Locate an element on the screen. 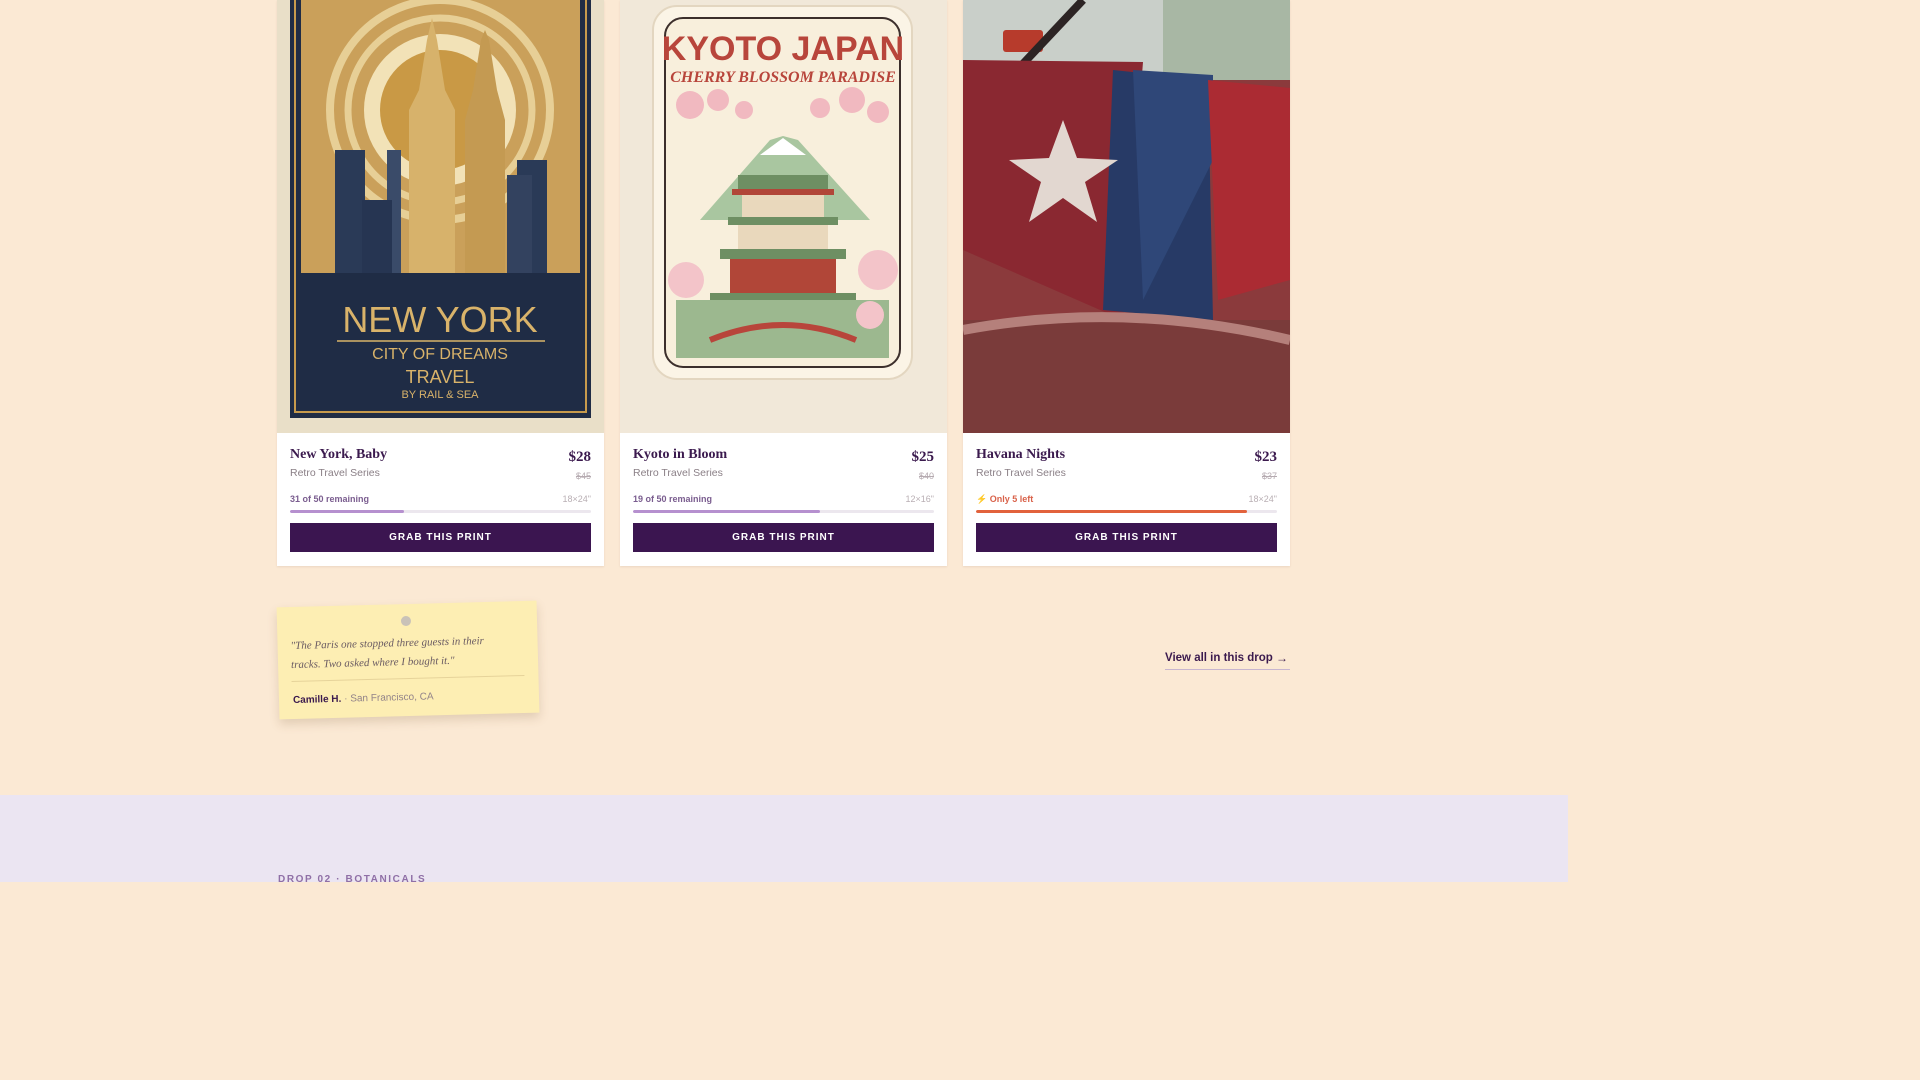  product-price: $28 is located at coordinates (580, 457).